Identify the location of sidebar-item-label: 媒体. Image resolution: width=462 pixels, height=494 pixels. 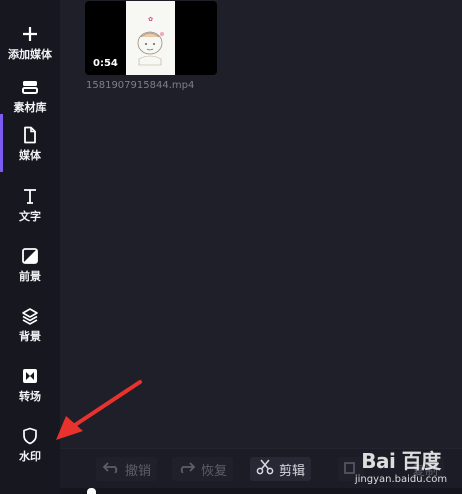
(30, 155).